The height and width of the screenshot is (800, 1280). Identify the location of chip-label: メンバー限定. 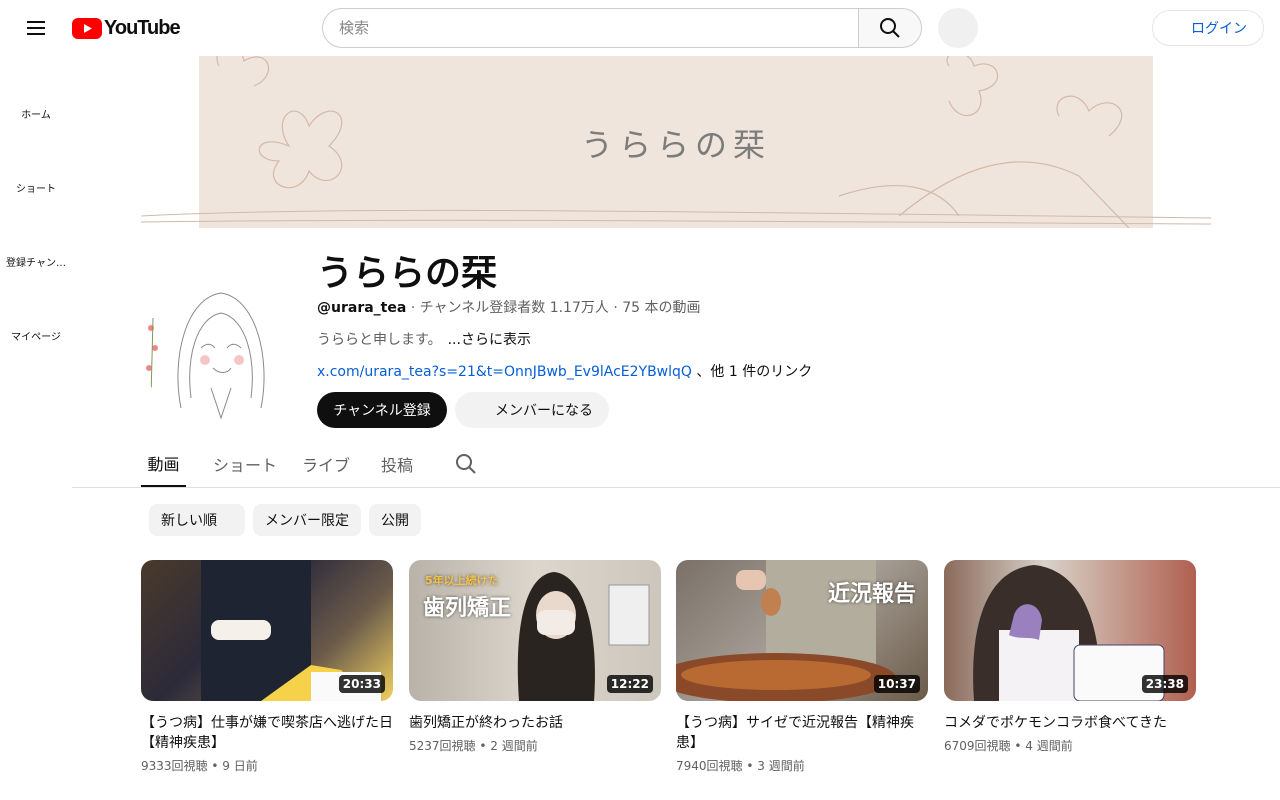
(307, 521).